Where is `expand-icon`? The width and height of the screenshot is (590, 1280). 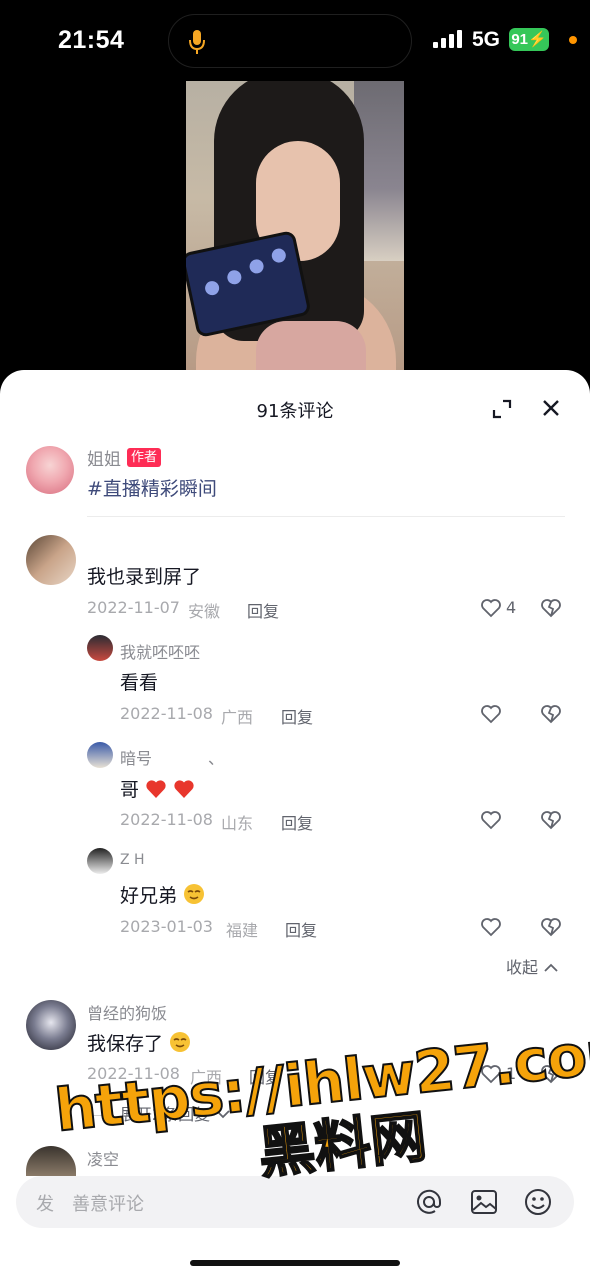 expand-icon is located at coordinates (502, 409).